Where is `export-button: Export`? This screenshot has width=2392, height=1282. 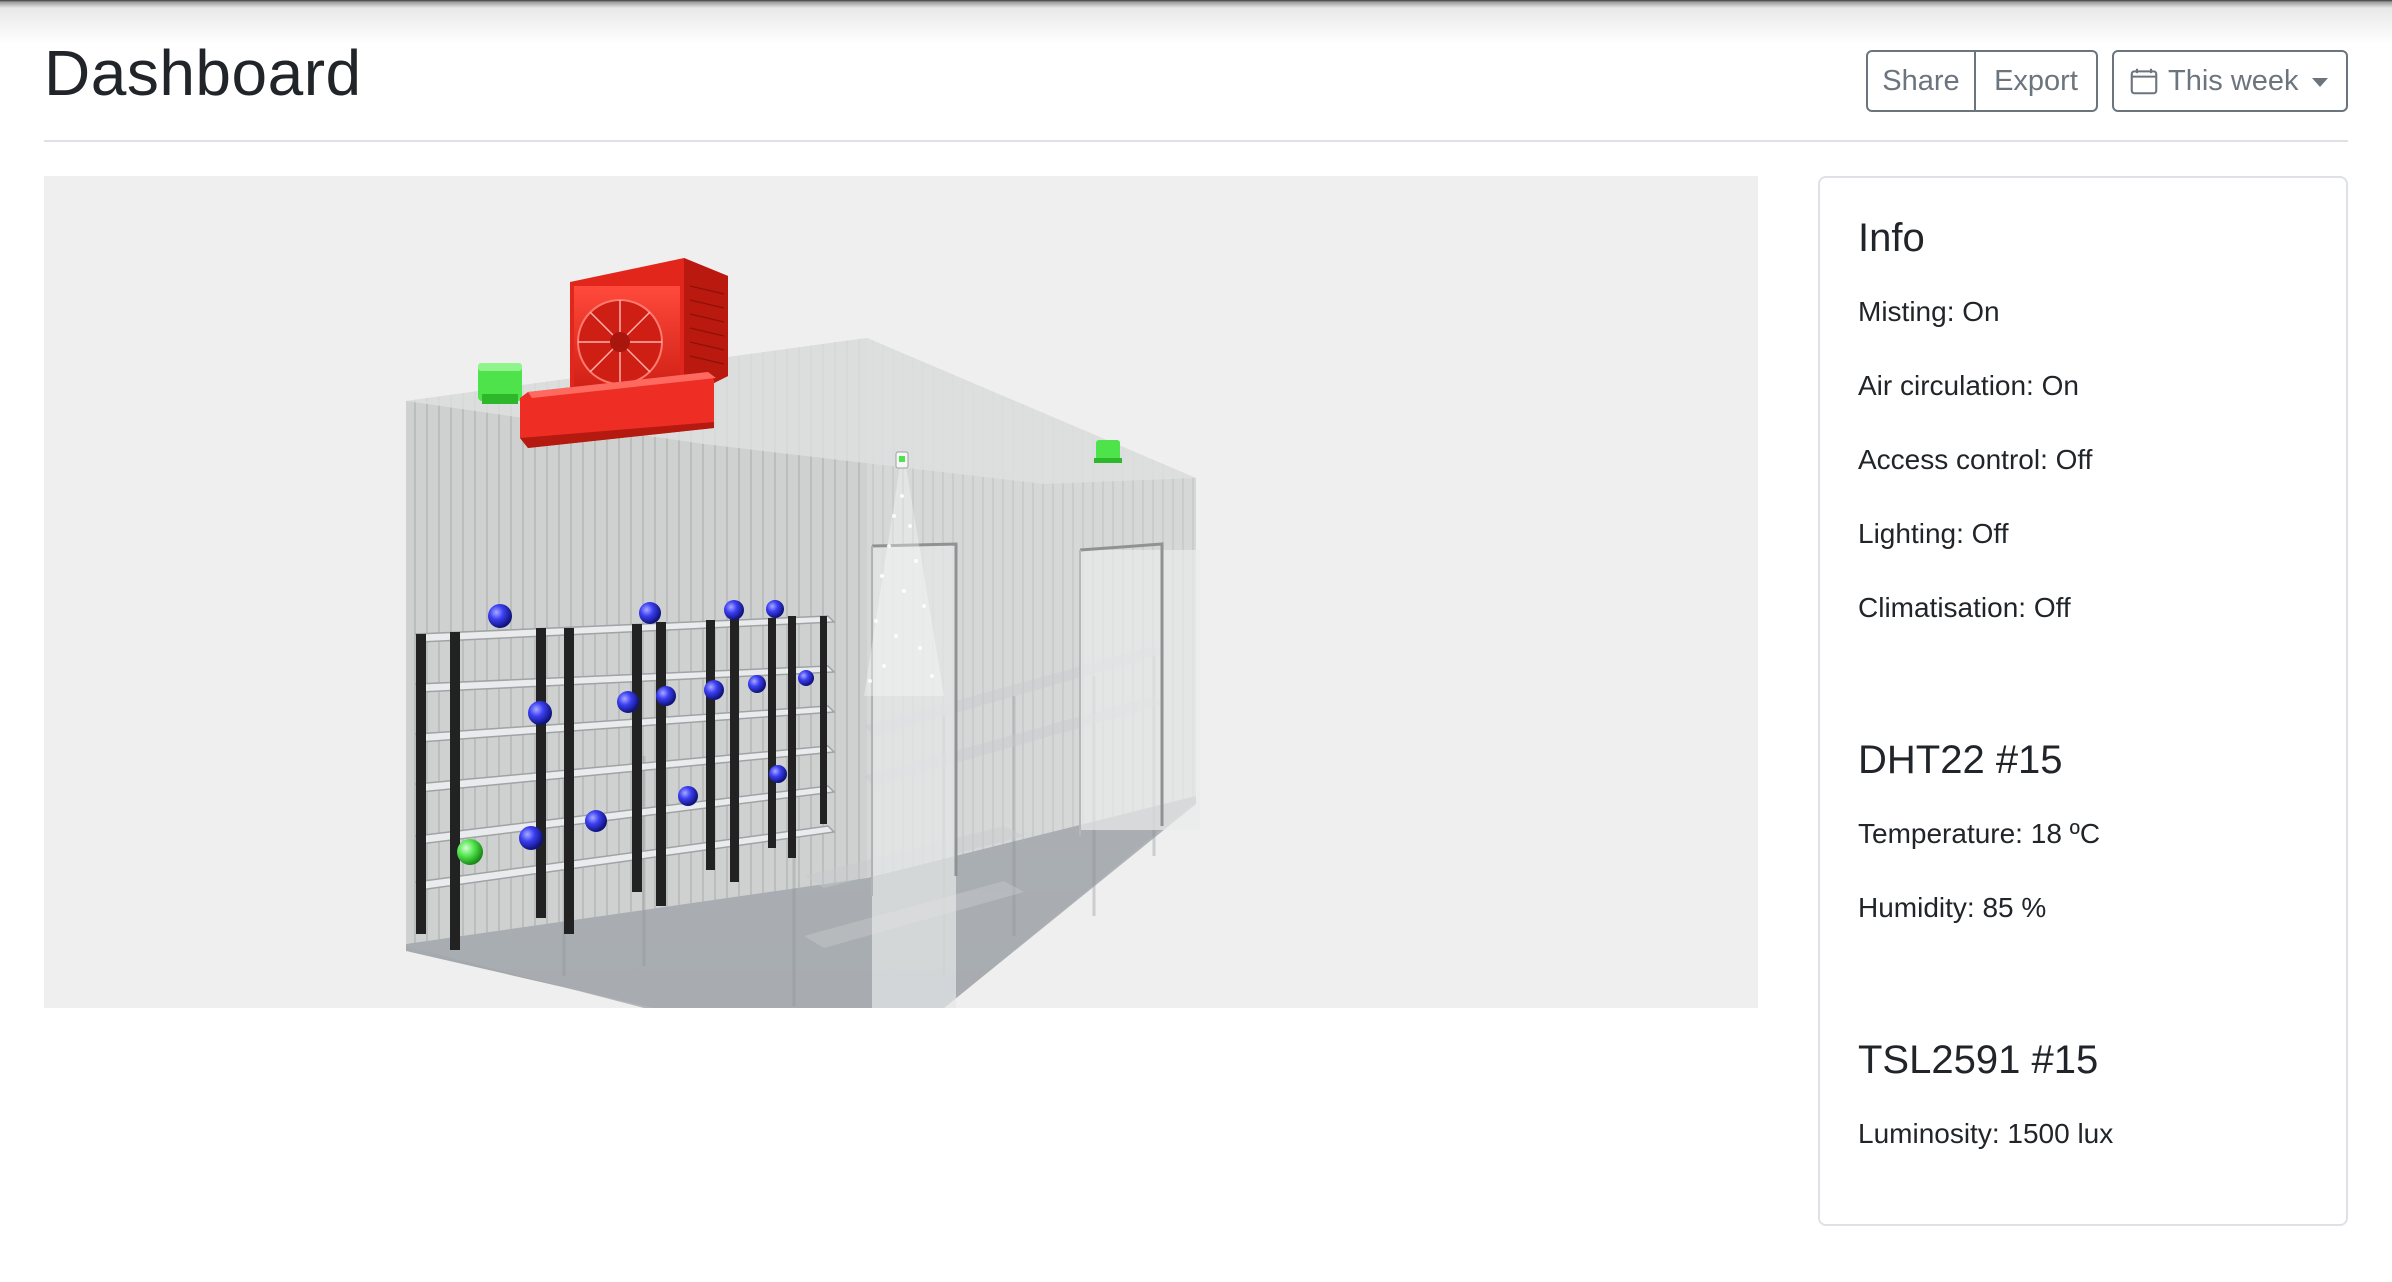 export-button: Export is located at coordinates (2037, 81).